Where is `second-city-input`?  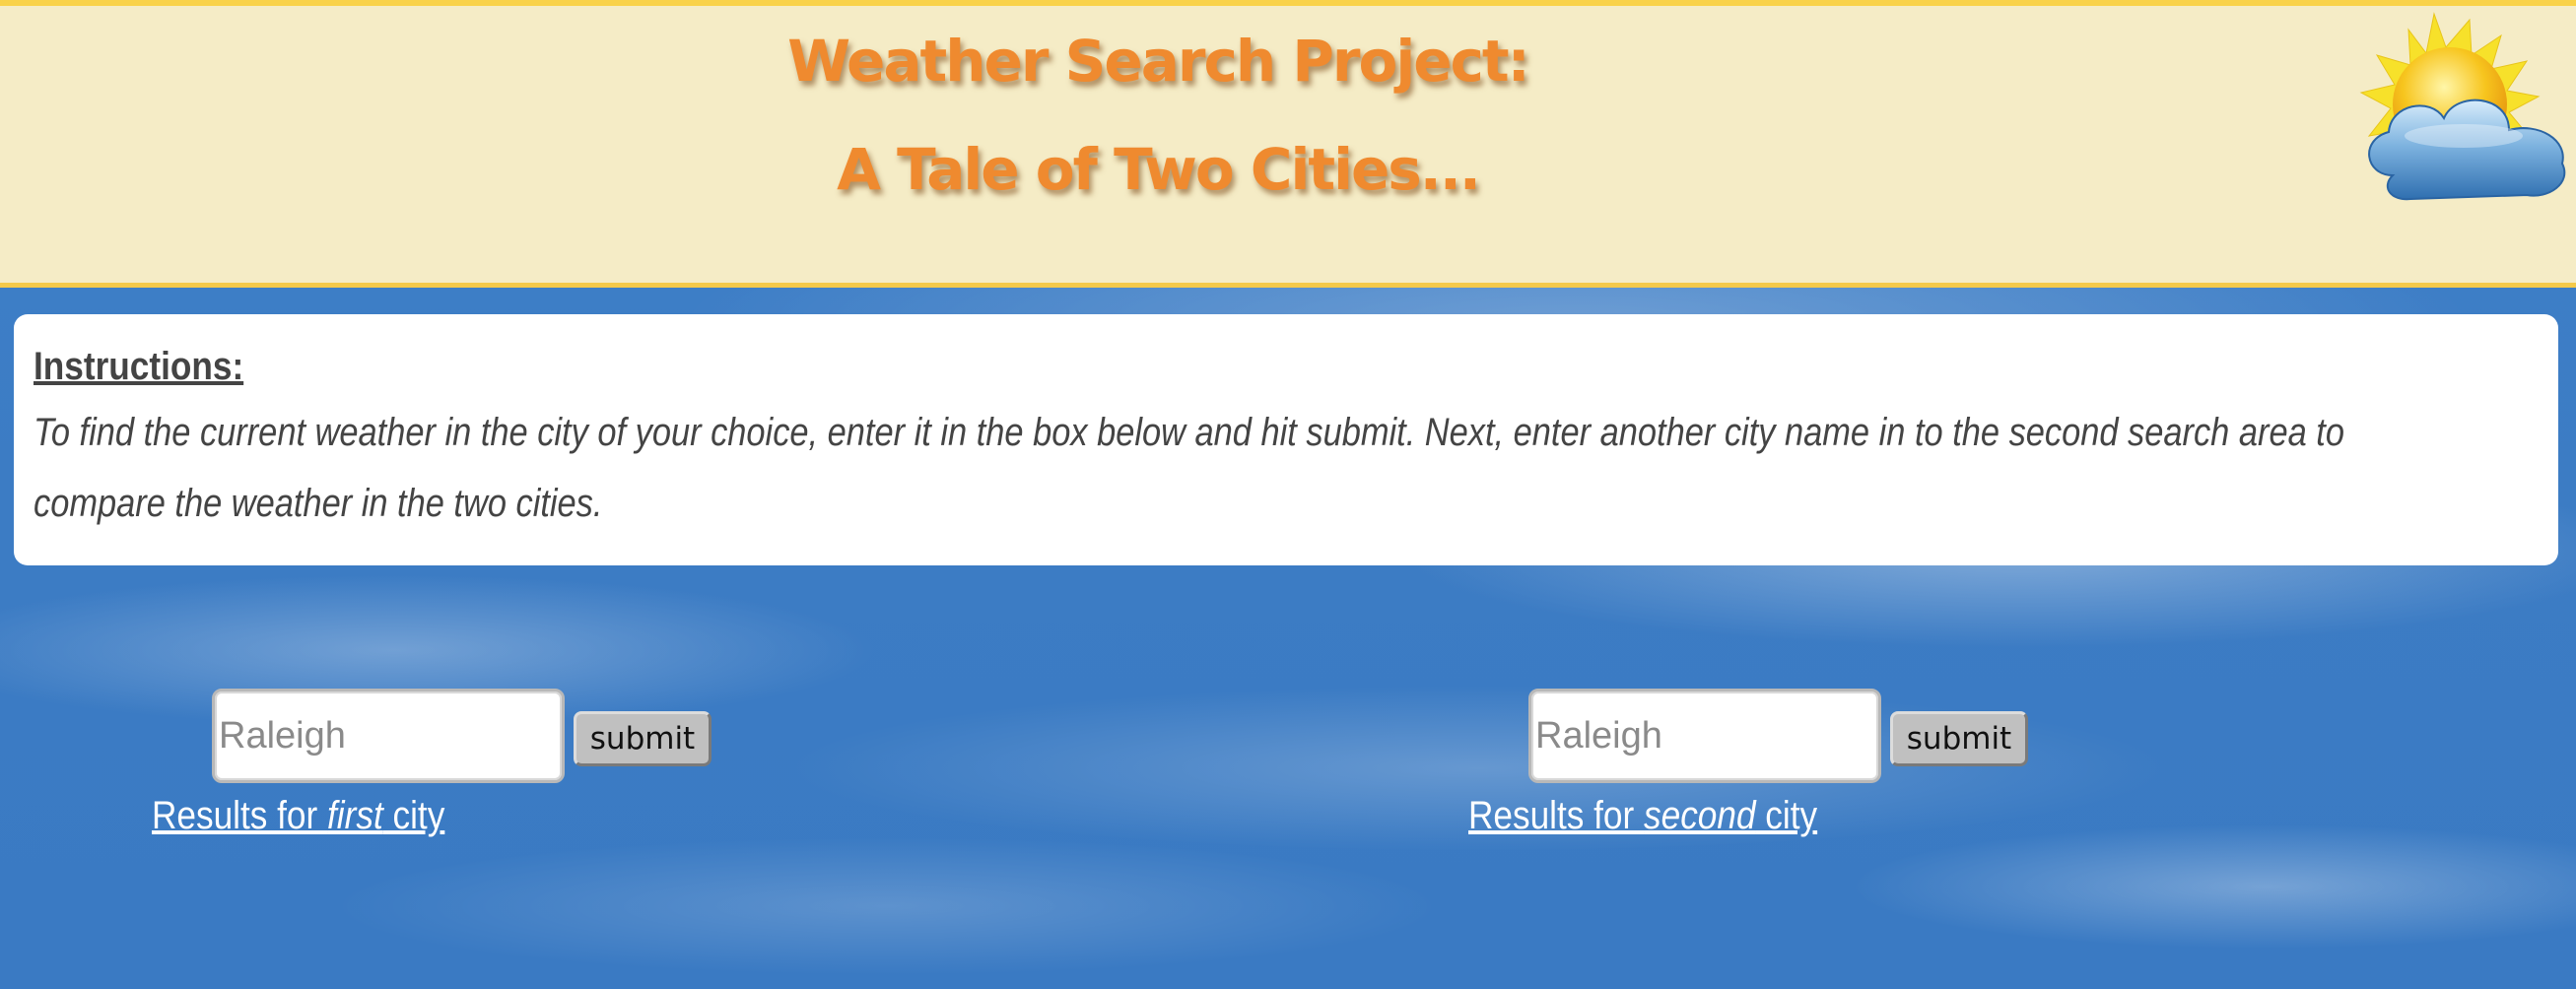 second-city-input is located at coordinates (1704, 736).